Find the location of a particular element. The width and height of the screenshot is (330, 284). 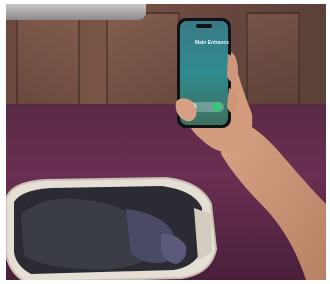

incoming-call-info: Main Entrance is located at coordinates (212, 43).